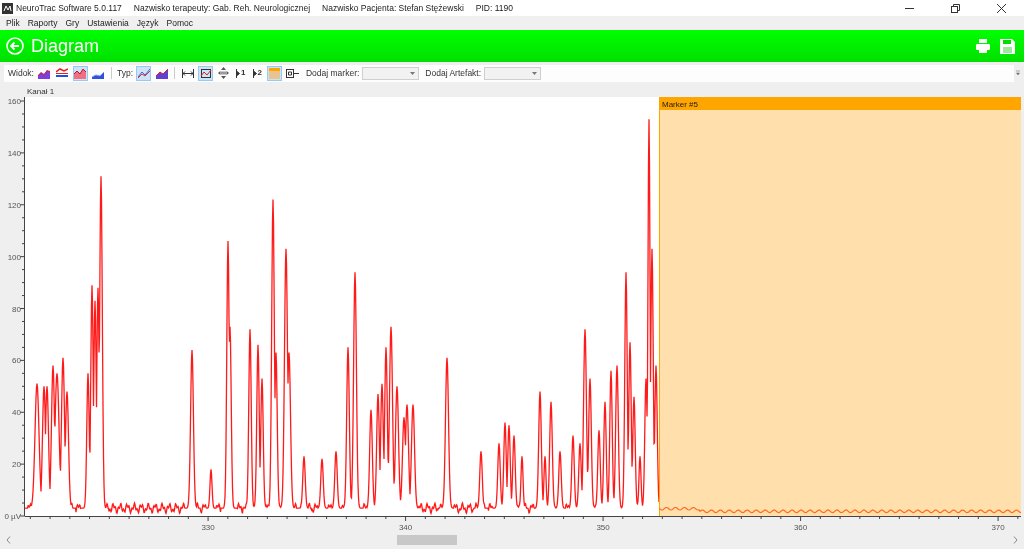 The height and width of the screenshot is (549, 1024). What do you see at coordinates (1015, 539) in the screenshot?
I see `scroll-right-icon` at bounding box center [1015, 539].